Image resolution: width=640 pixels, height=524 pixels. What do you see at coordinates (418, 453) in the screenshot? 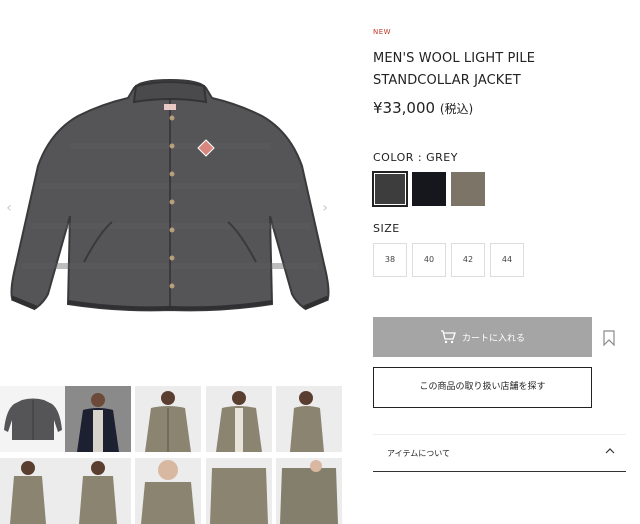
I see `accordion-label: アイテムについて` at bounding box center [418, 453].